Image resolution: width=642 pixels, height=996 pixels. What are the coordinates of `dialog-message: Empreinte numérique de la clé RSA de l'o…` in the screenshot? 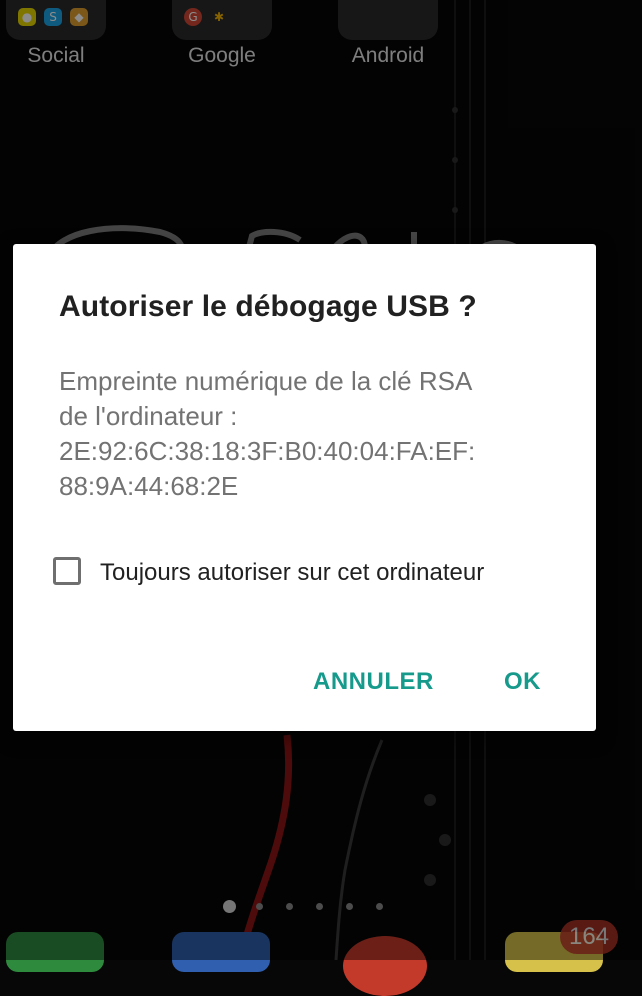 It's located at (309, 434).